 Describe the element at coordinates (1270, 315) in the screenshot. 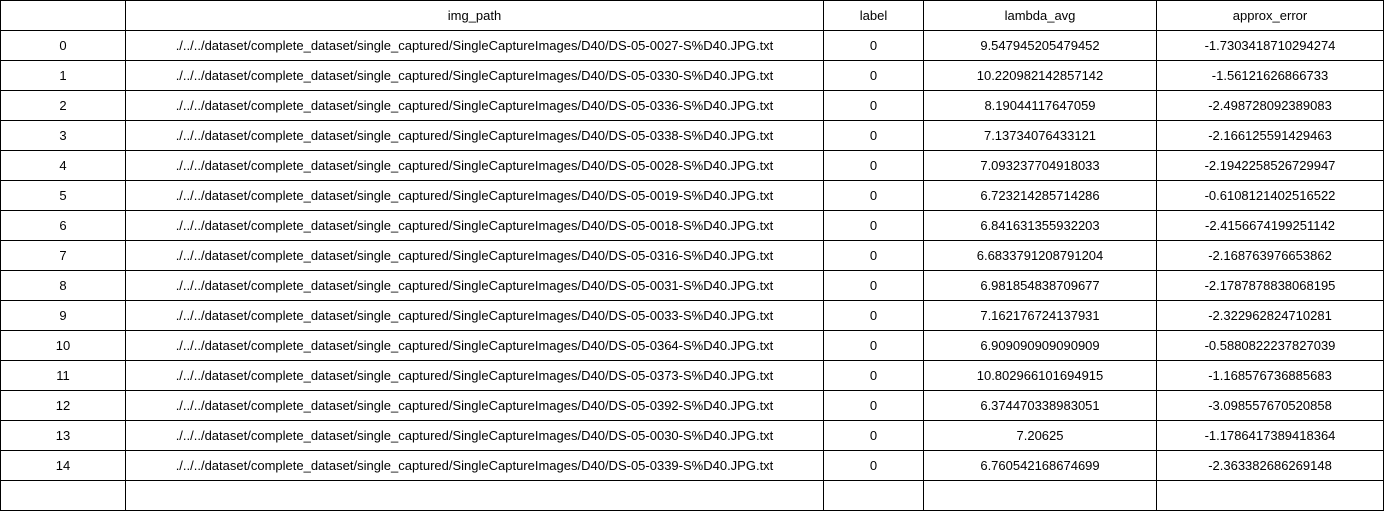

I see `approx-error-cell: -2.322962824710281` at that location.